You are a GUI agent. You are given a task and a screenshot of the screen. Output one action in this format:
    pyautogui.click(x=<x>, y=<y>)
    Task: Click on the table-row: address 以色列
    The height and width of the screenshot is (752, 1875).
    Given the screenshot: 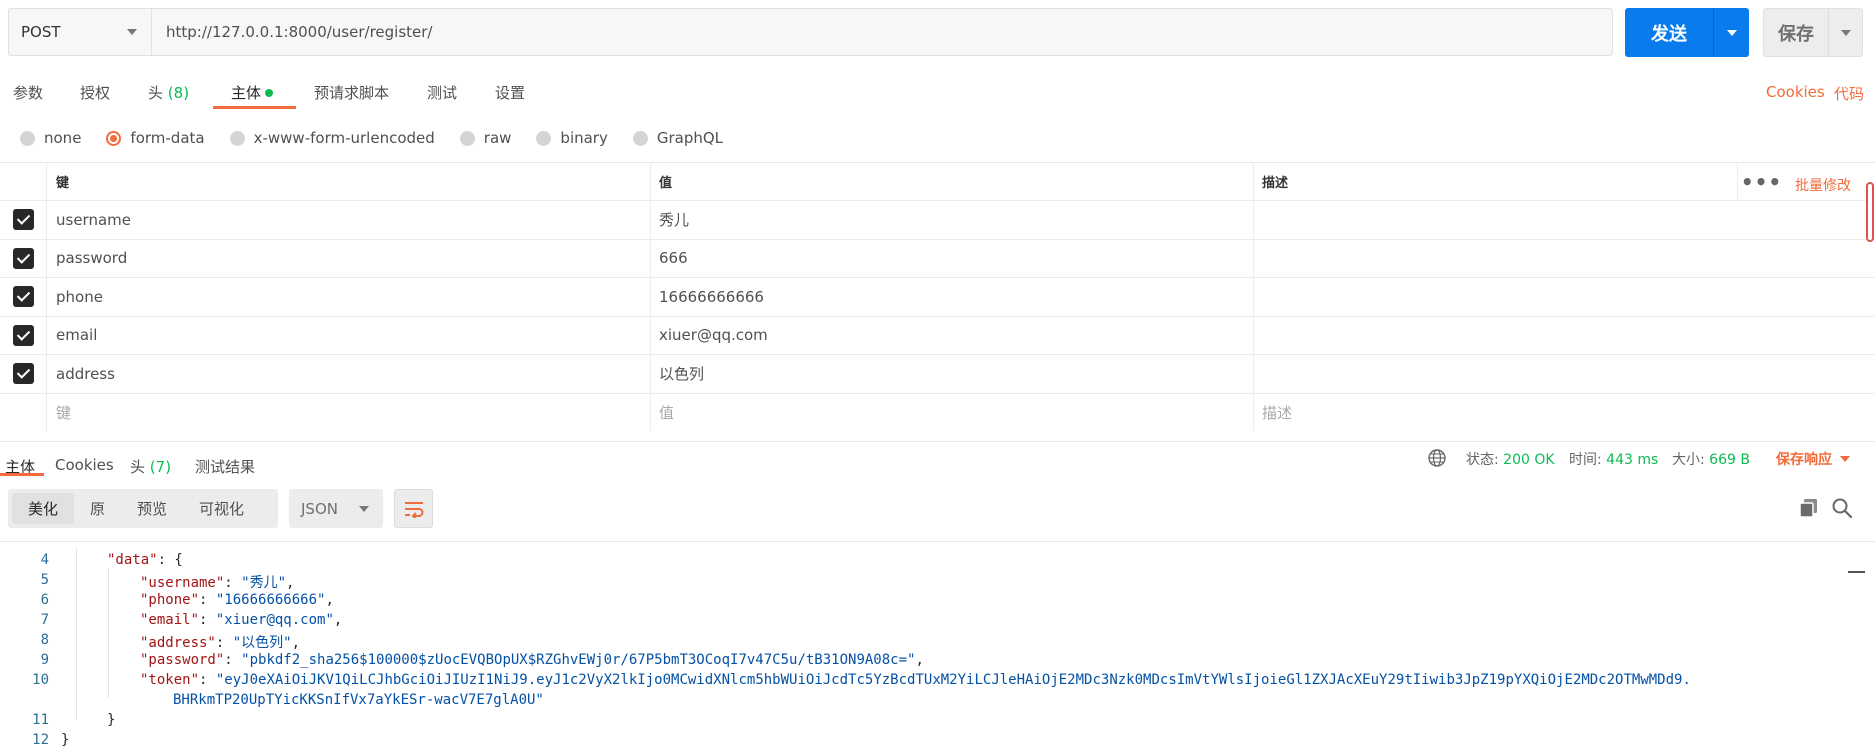 What is the action you would take?
    pyautogui.click(x=937, y=373)
    